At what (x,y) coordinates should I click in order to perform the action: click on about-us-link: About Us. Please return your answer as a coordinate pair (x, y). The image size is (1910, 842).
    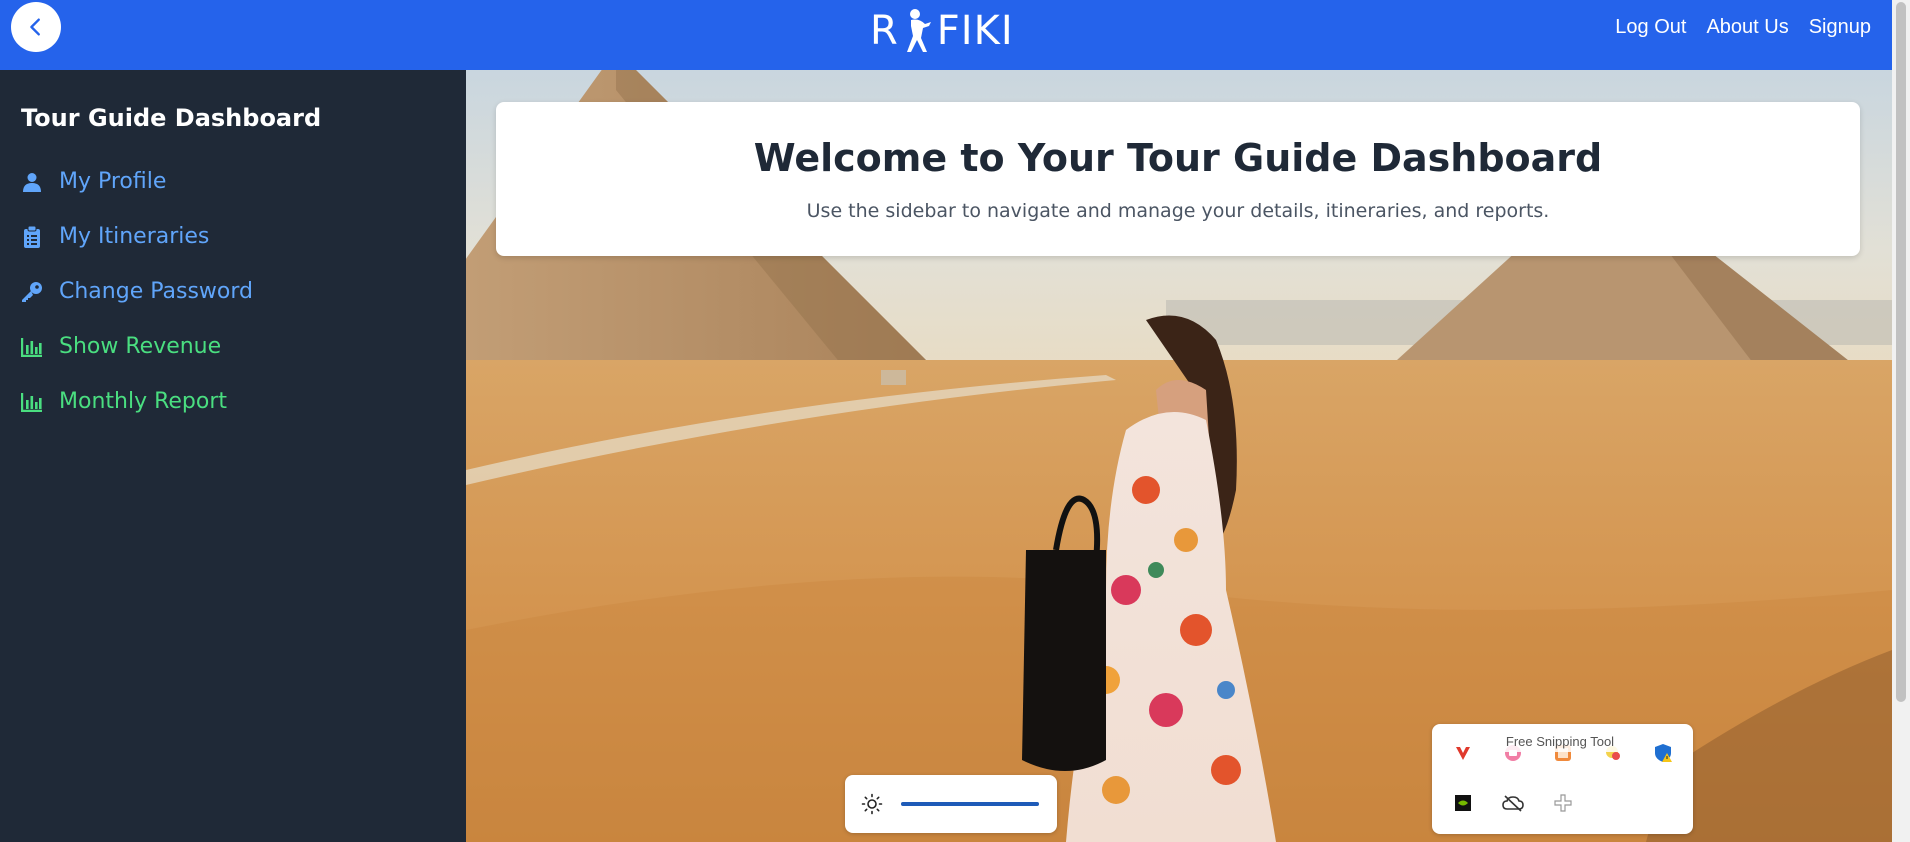
    Looking at the image, I should click on (1747, 27).